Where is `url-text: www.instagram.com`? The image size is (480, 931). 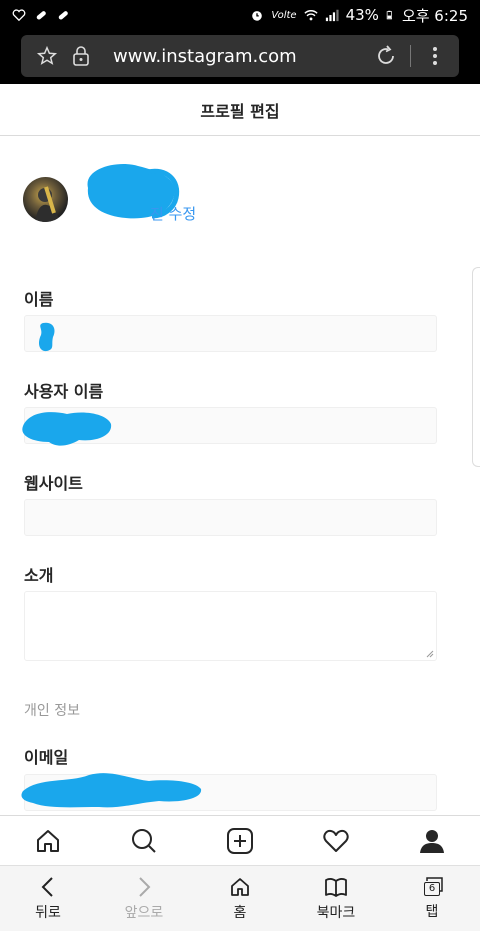 url-text: www.instagram.com is located at coordinates (205, 56).